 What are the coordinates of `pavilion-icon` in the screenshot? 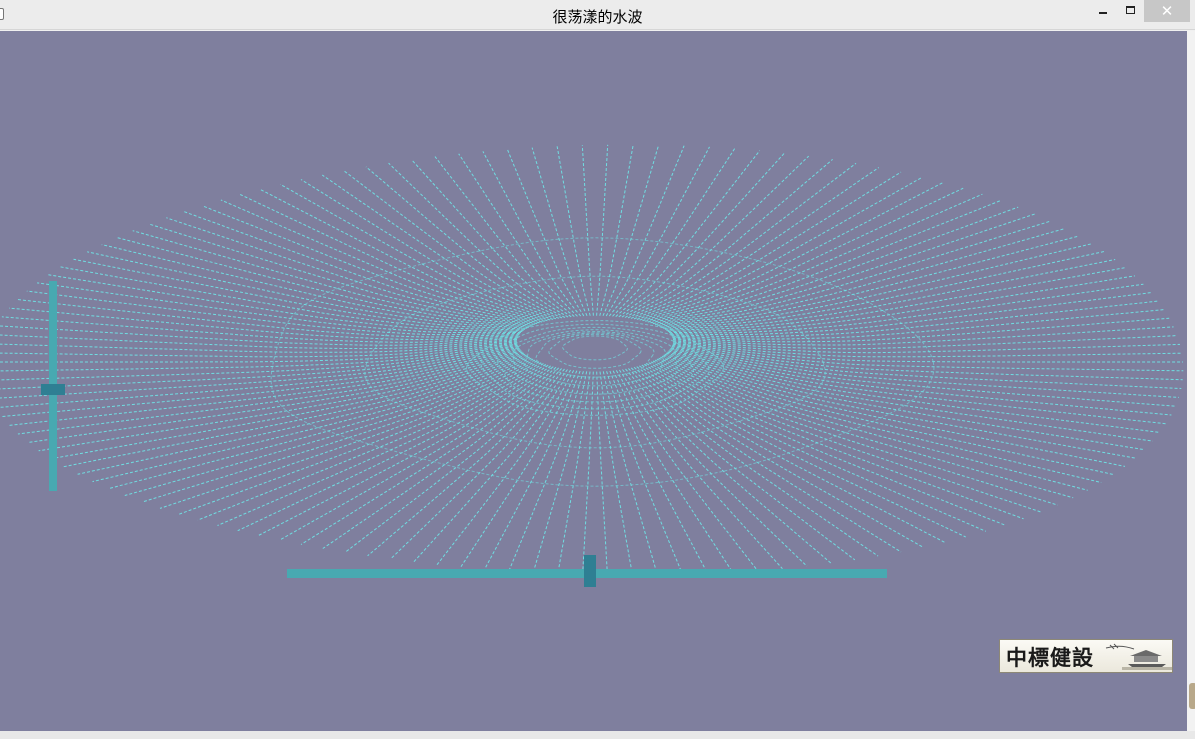 It's located at (1138, 656).